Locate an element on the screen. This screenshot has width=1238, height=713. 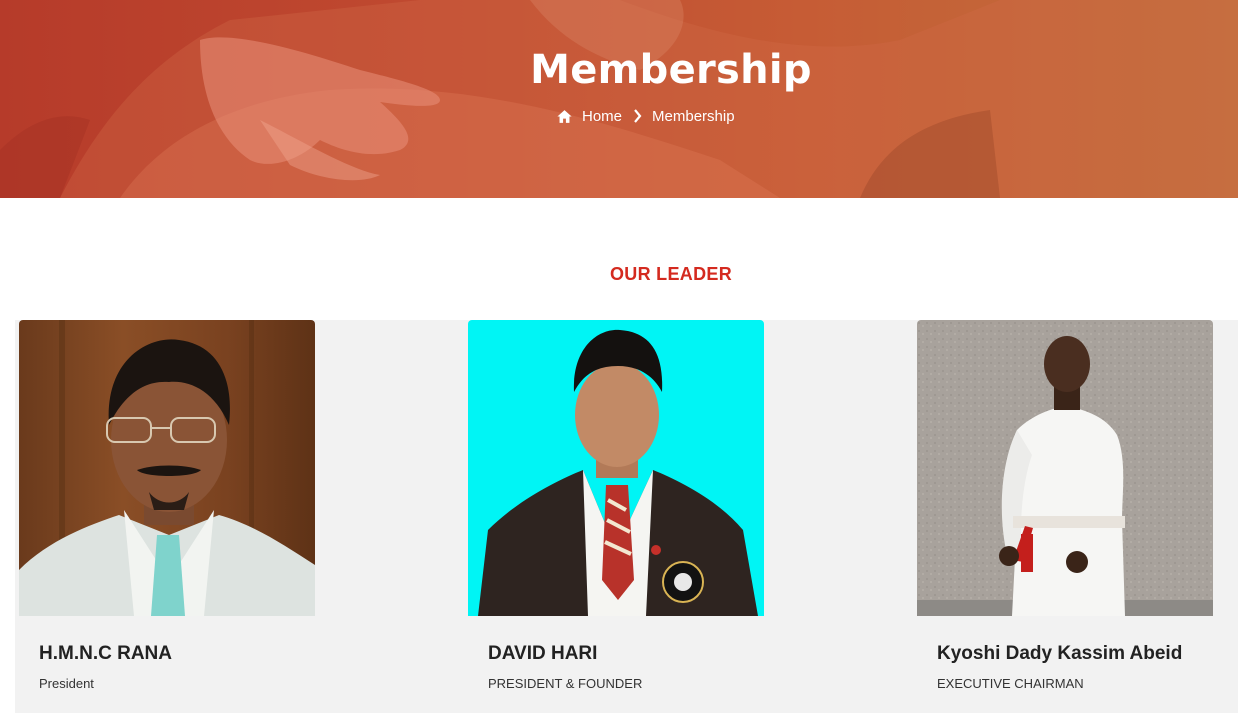
leader-name: DAVID HARI is located at coordinates (543, 653).